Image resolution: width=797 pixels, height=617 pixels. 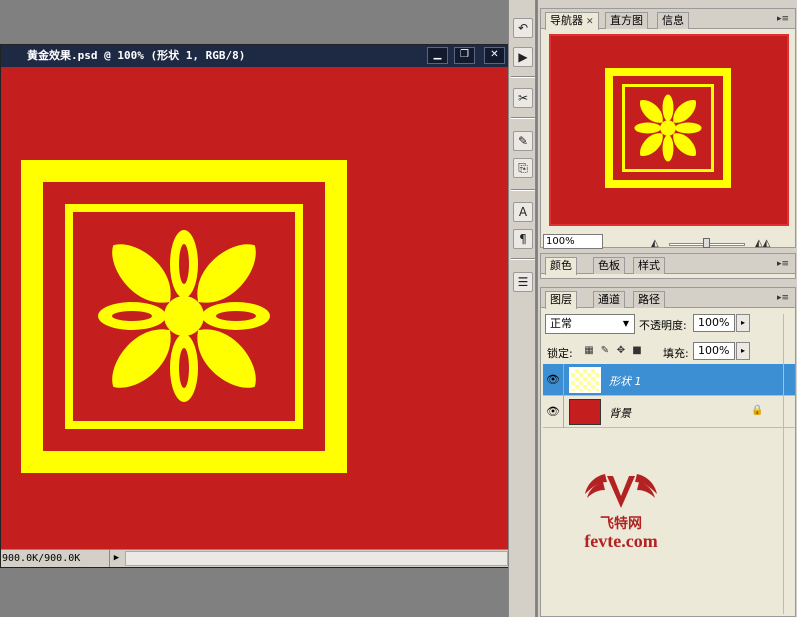 I want to click on wings-logo-icon, so click(x=621, y=491).